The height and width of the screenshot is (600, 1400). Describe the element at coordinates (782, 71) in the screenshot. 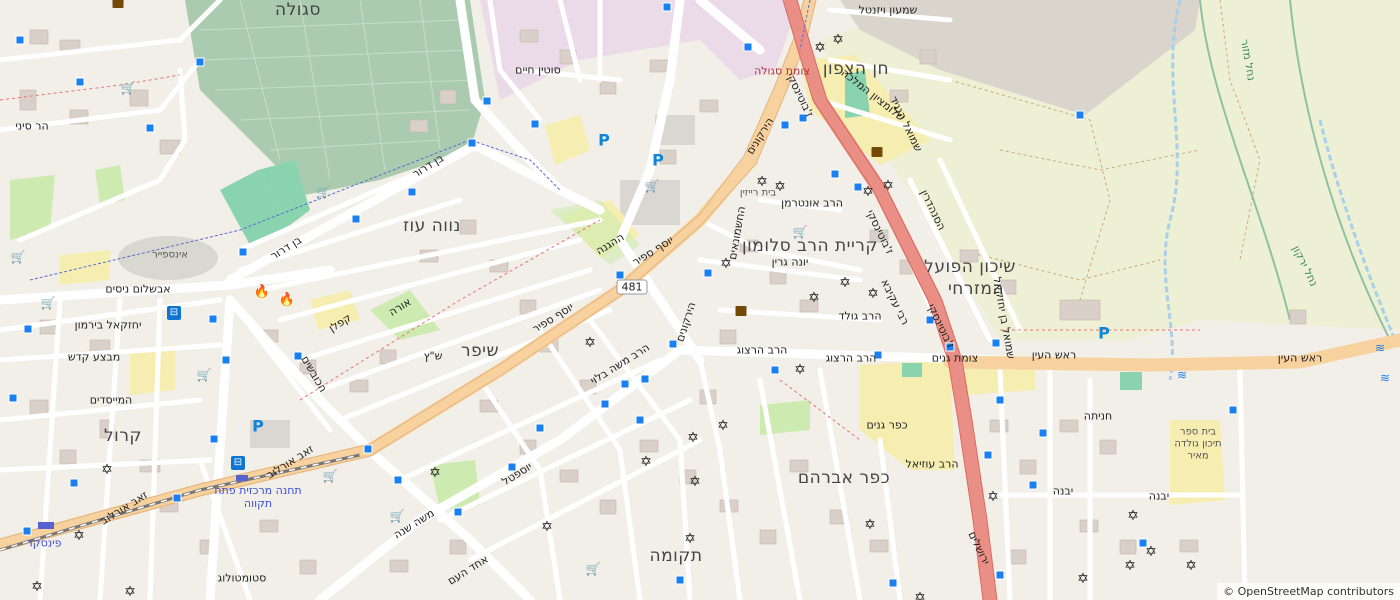

I see `junction-label: צומת סגולה` at that location.